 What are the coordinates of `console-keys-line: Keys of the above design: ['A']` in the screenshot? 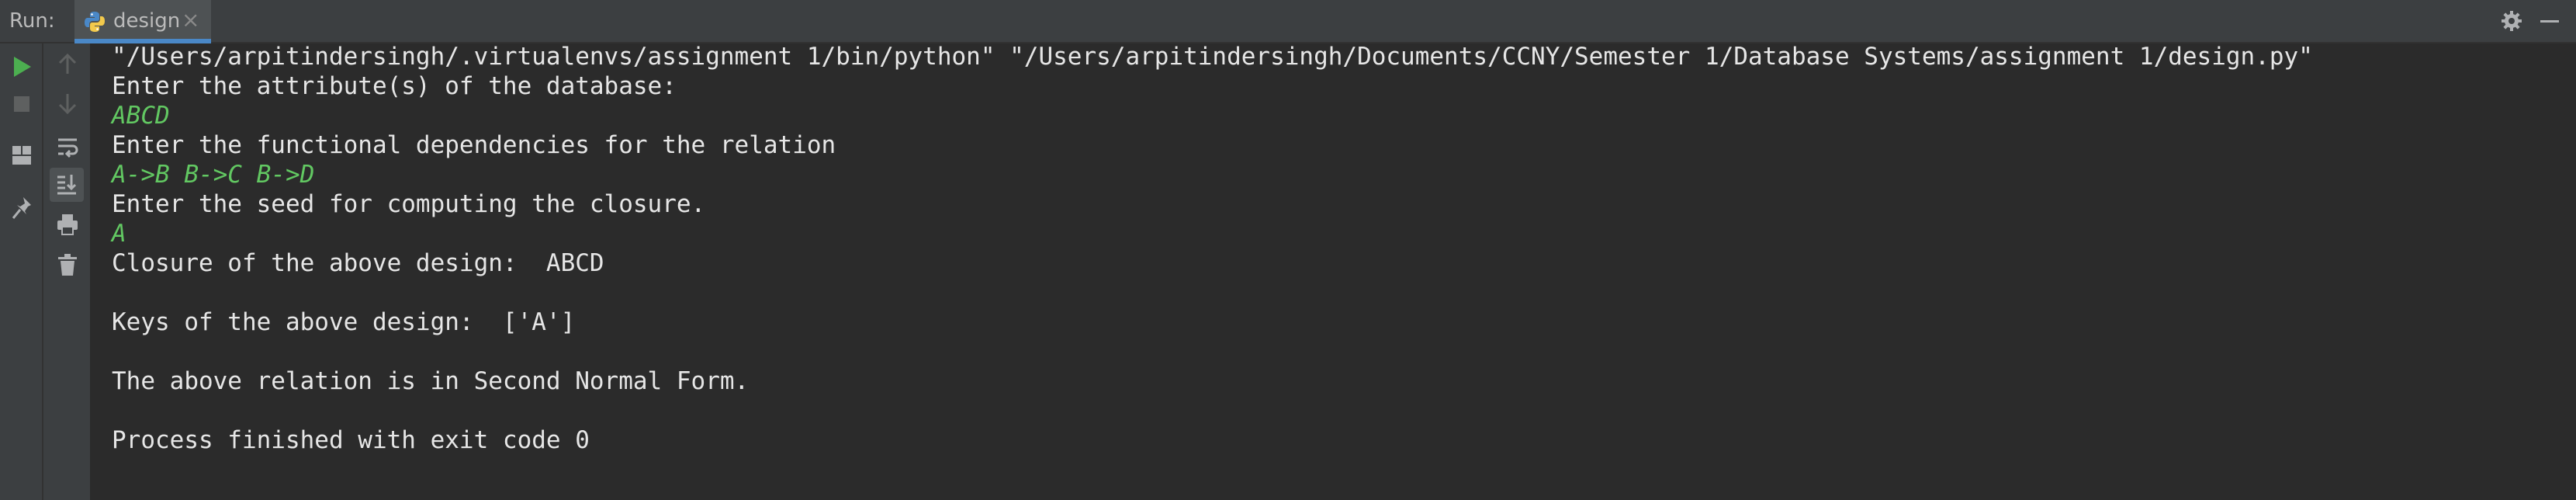 It's located at (344, 322).